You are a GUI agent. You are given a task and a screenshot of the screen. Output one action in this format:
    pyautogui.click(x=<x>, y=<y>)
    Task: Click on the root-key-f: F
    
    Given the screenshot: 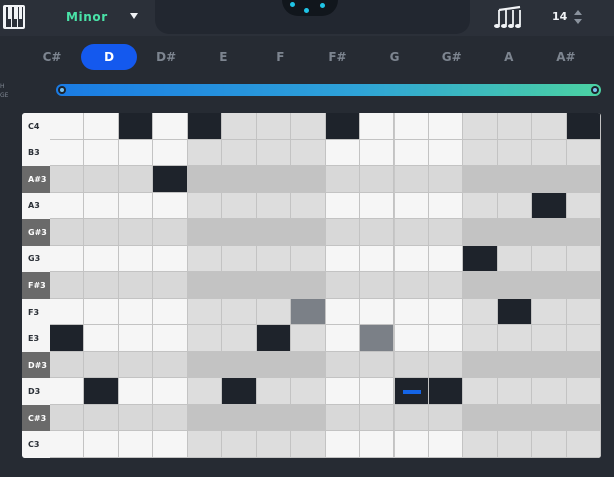 What is the action you would take?
    pyautogui.click(x=280, y=57)
    